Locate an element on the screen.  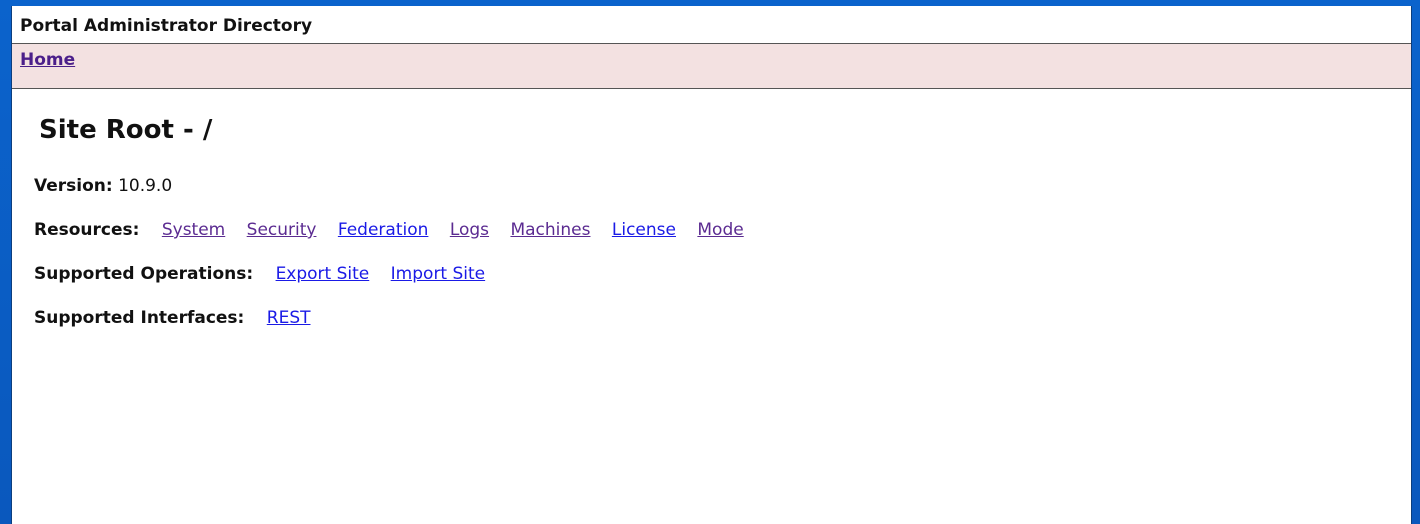
rest-link: REST is located at coordinates (289, 318).